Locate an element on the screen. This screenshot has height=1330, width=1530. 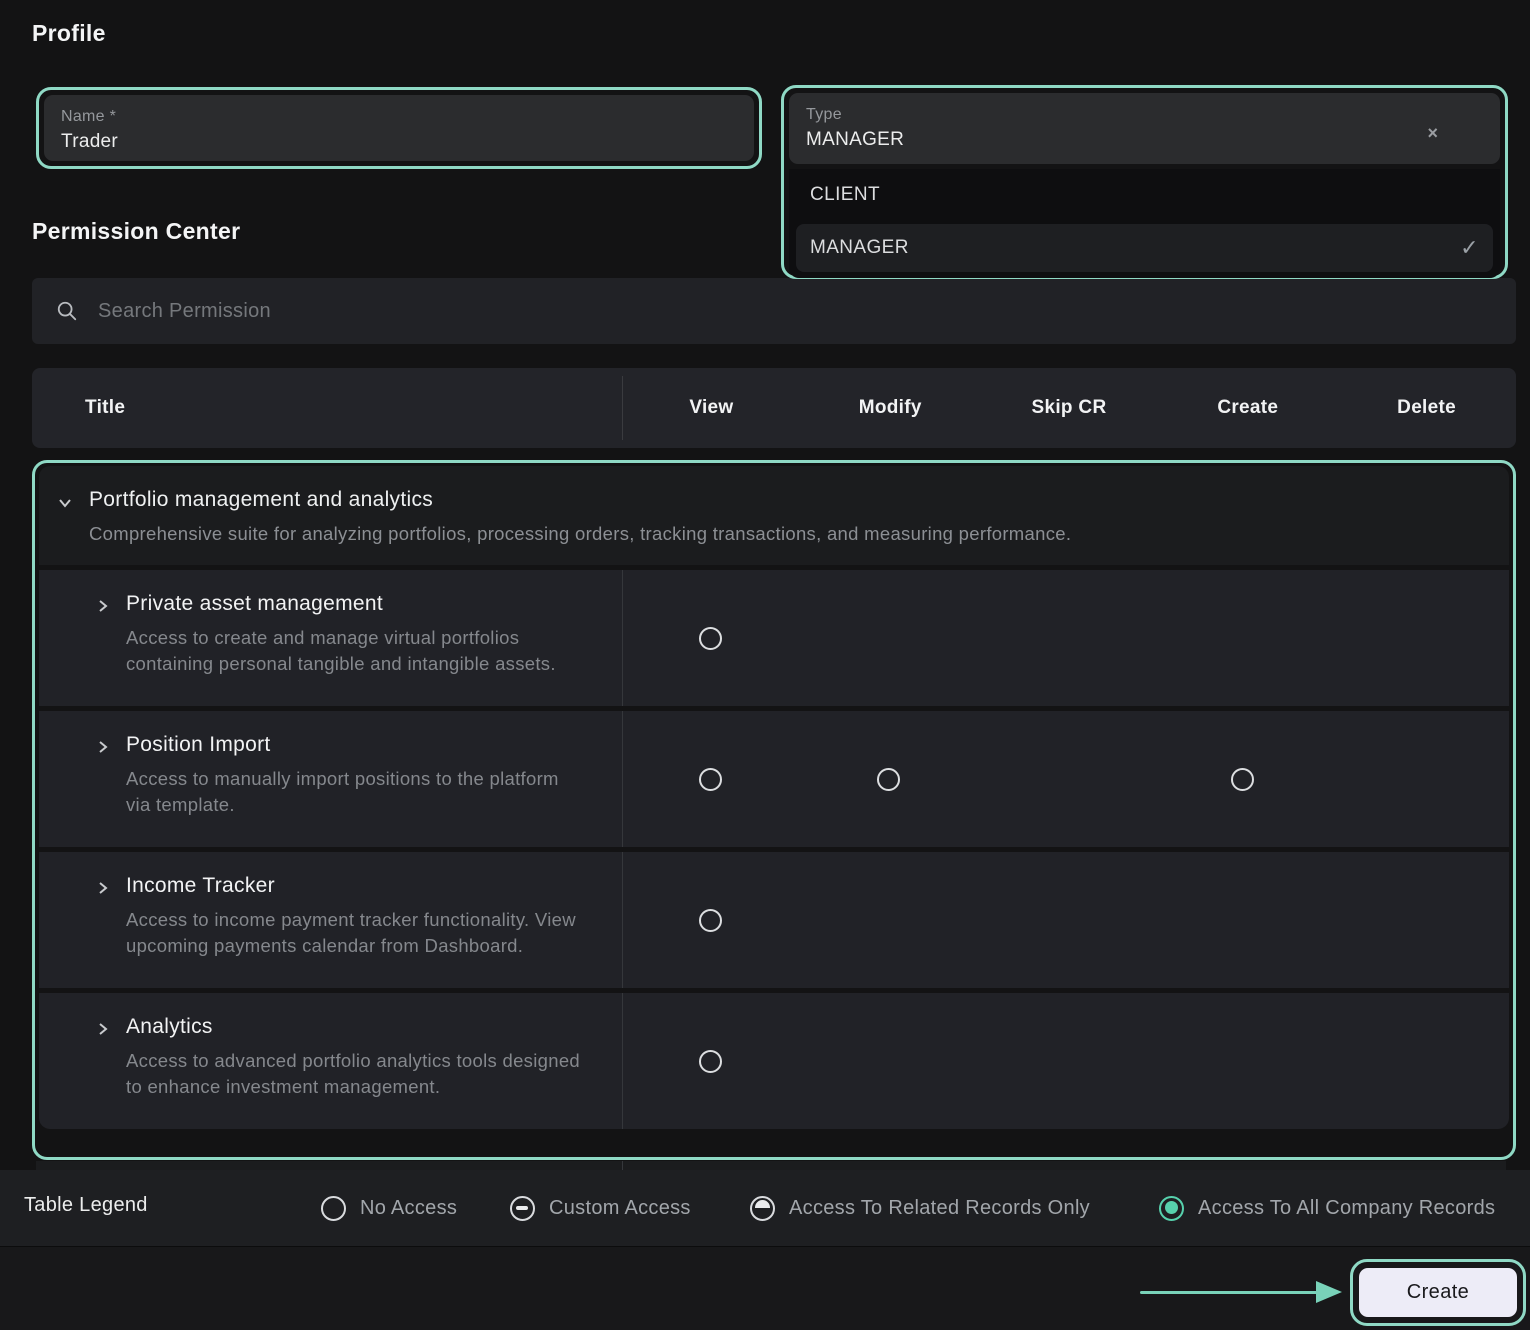
type-field-highlight: Type MANAGER × CLIENT MANAGER ✓ is located at coordinates (1144, 182).